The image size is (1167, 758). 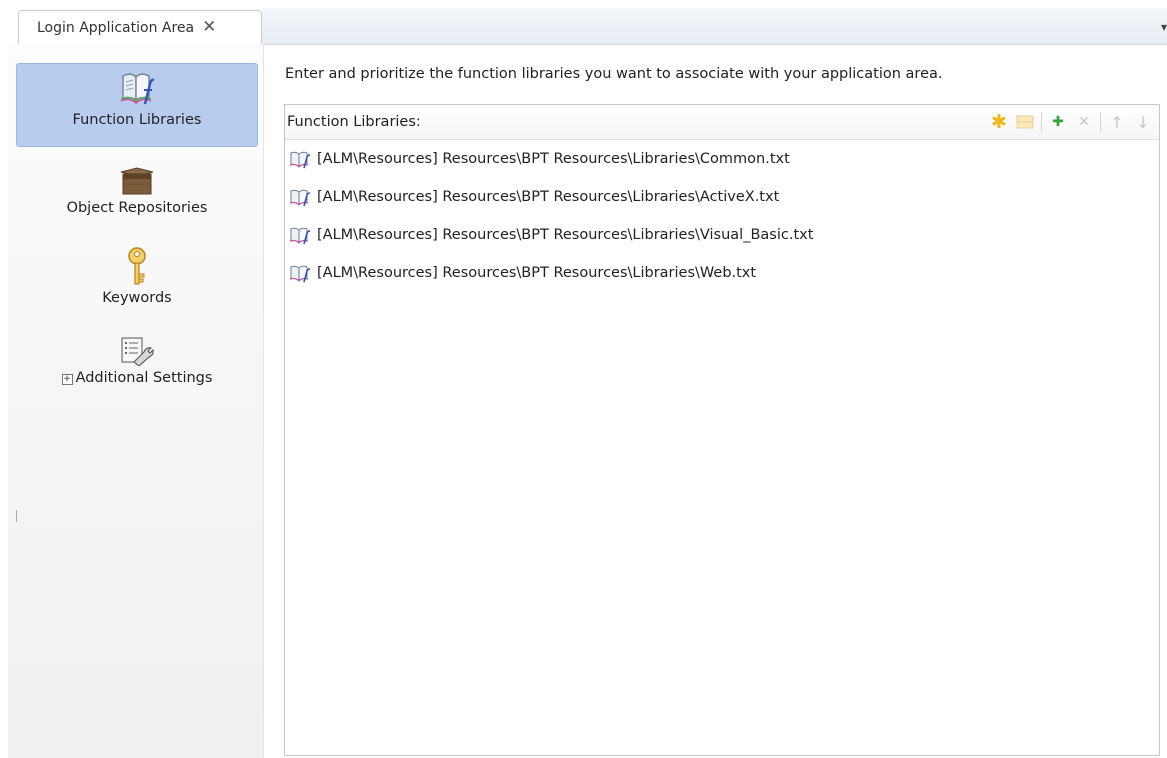 What do you see at coordinates (1164, 27) in the screenshot?
I see `tab-menu-icon: ▾` at bounding box center [1164, 27].